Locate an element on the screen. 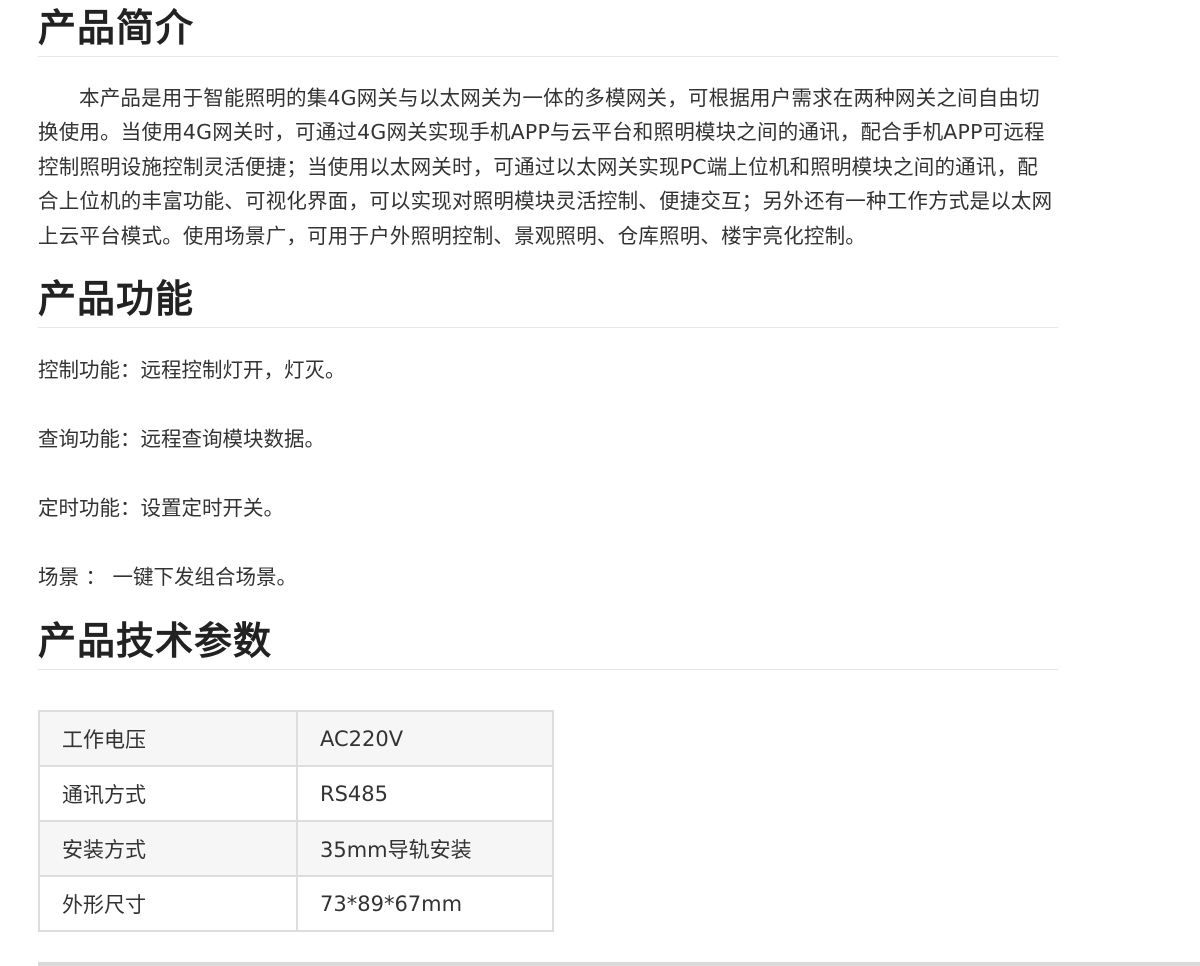 The width and height of the screenshot is (1200, 966). function-item-control: 控制功能：远程控制灯开，灯灭。 is located at coordinates (192, 370).